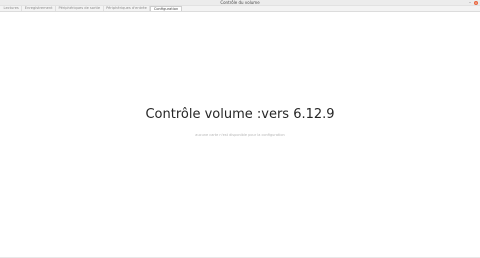  What do you see at coordinates (12, 8) in the screenshot?
I see `tab-lectures: Lectures` at bounding box center [12, 8].